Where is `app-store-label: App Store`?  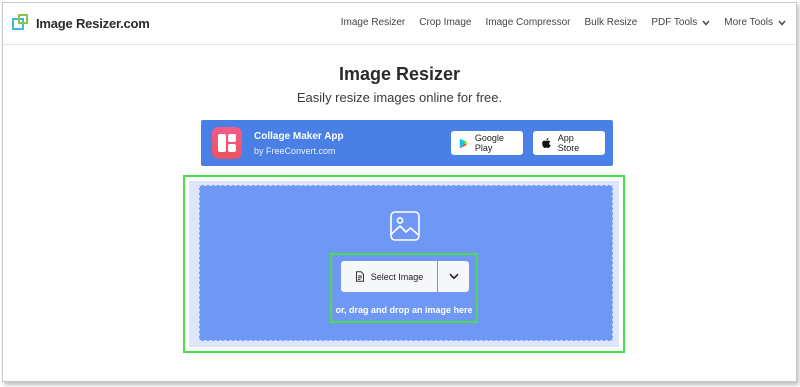
app-store-label: App Store is located at coordinates (568, 143).